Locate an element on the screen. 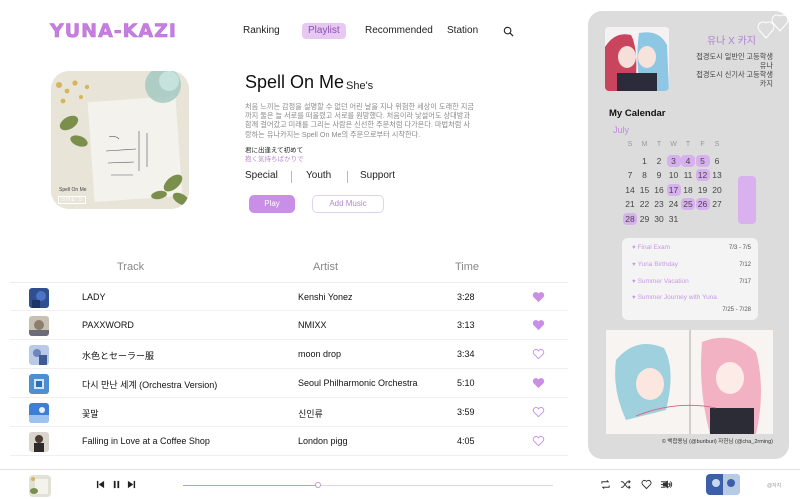 The image size is (800, 499). pause-icon is located at coordinates (116, 484).